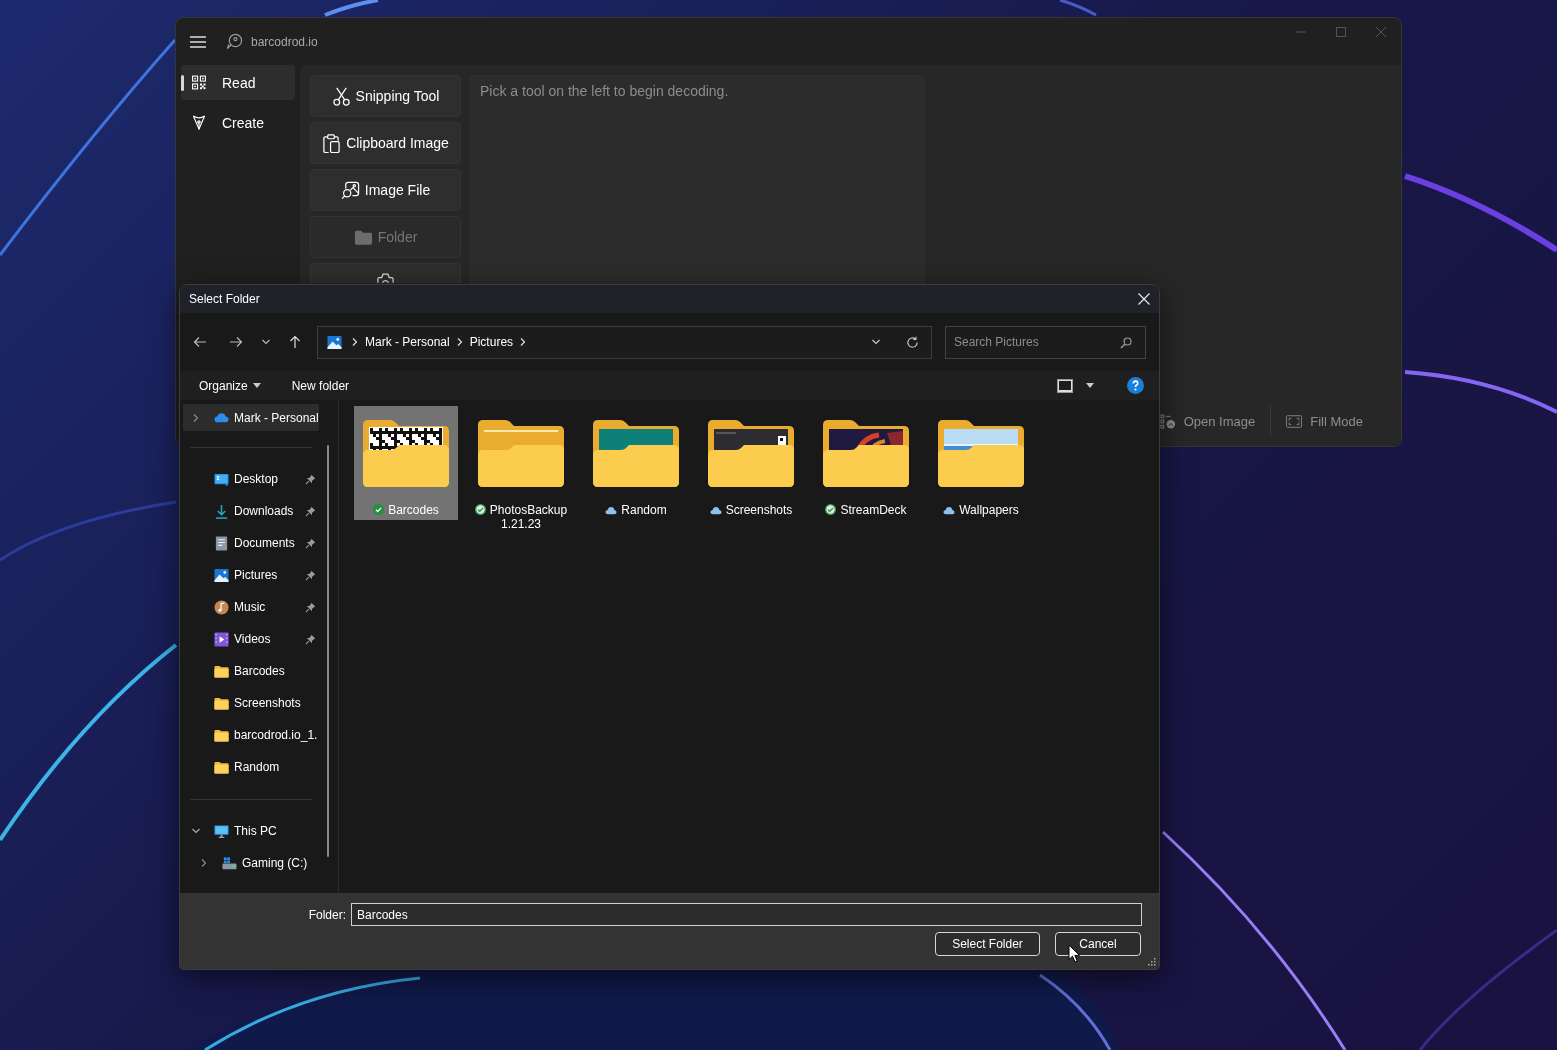 The height and width of the screenshot is (1050, 1557). I want to click on scrollbar, so click(328, 651).